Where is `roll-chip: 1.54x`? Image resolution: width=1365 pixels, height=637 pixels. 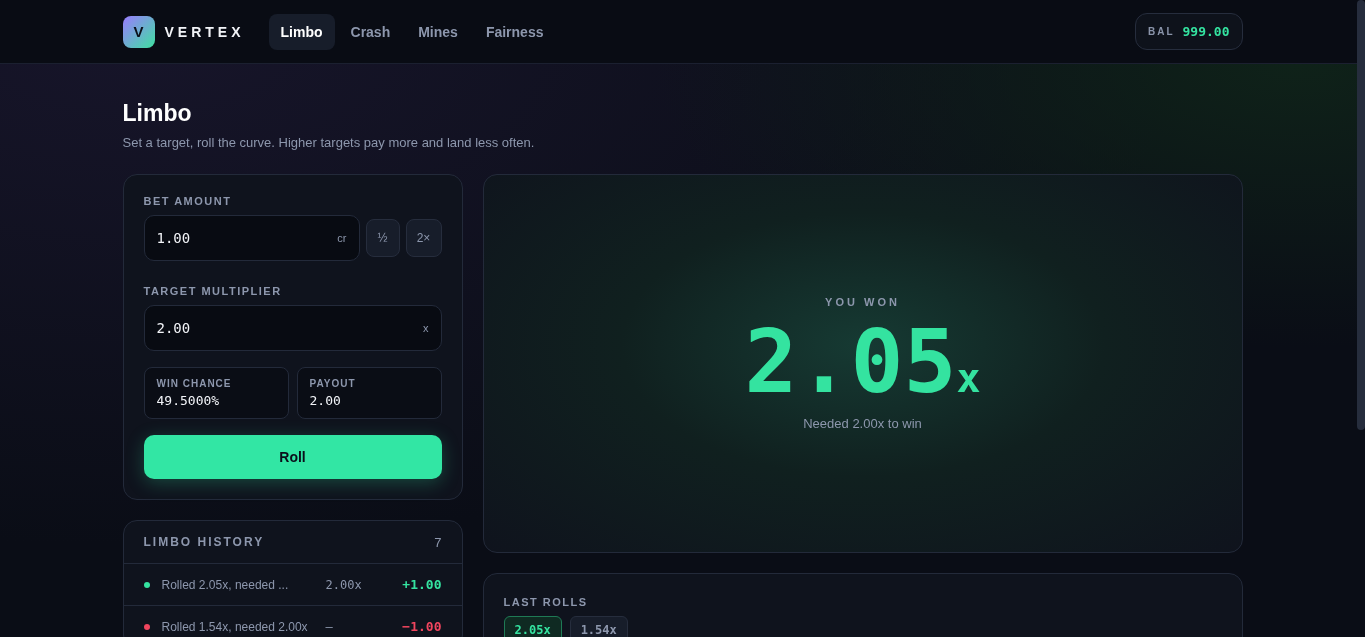
roll-chip: 1.54x is located at coordinates (598, 626).